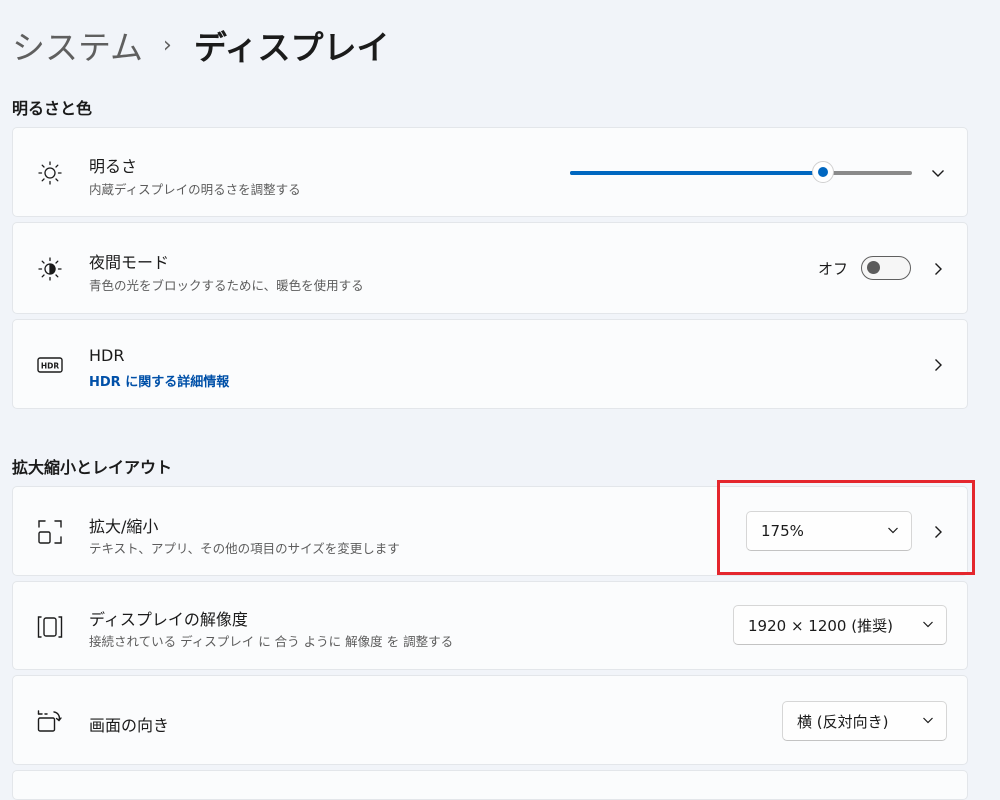 The height and width of the screenshot is (800, 1000). What do you see at coordinates (129, 725) in the screenshot?
I see `orientation-title: 画面の向き` at bounding box center [129, 725].